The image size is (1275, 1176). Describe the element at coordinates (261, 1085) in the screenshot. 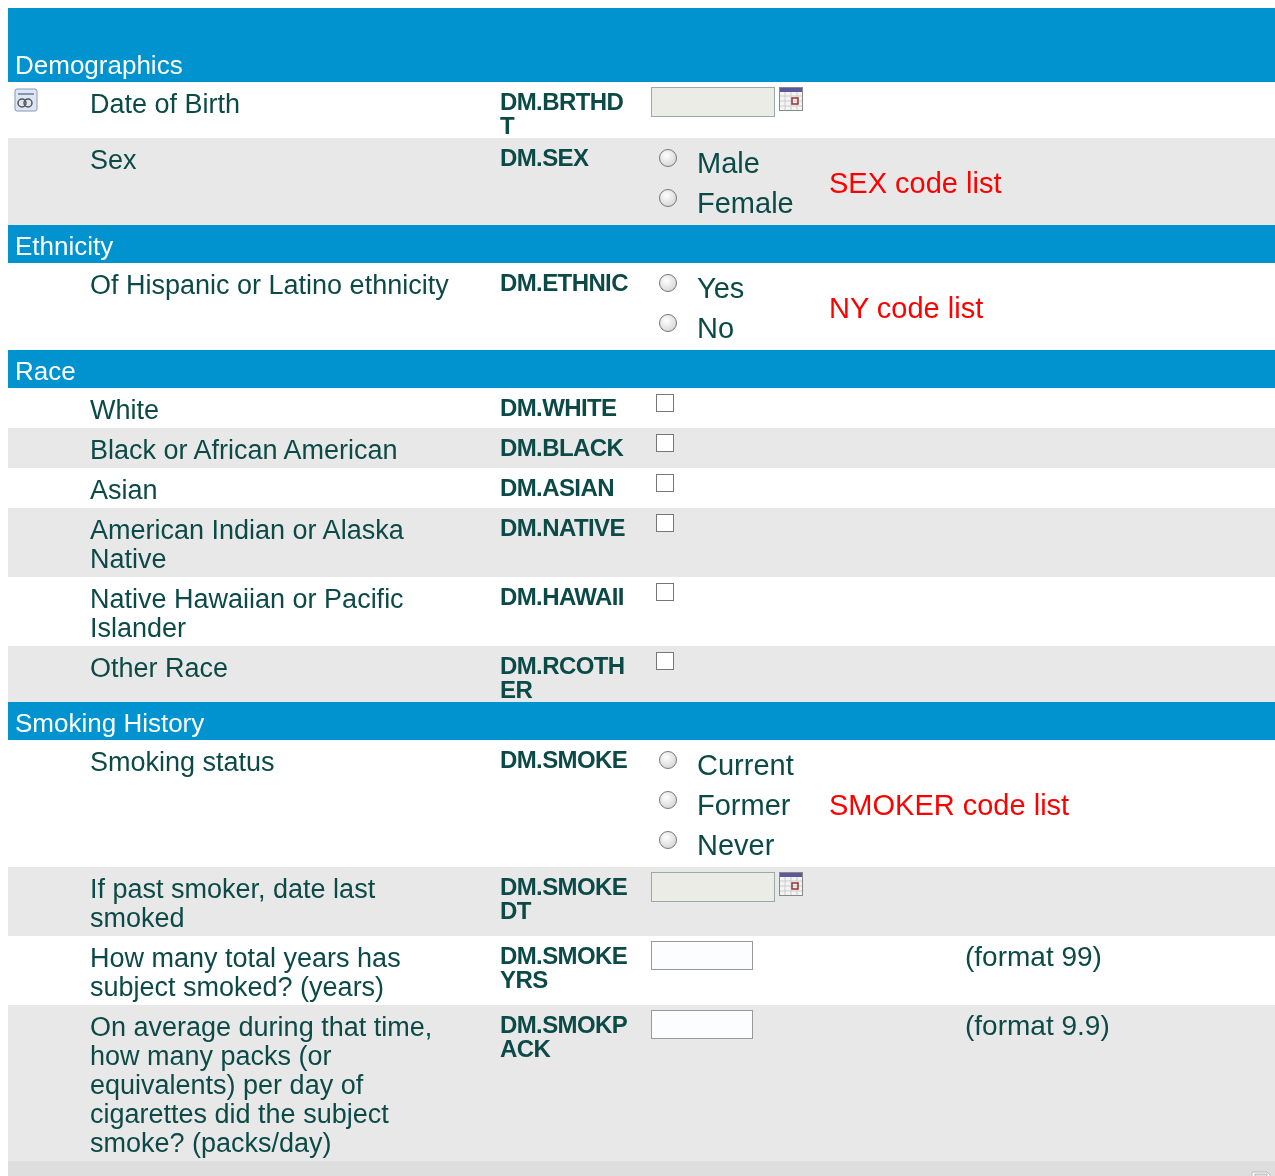

I see `field-label: On average during that time, how many packs (or equivalents) per day of cigarettes did the subject smoke? (packs/day)` at that location.